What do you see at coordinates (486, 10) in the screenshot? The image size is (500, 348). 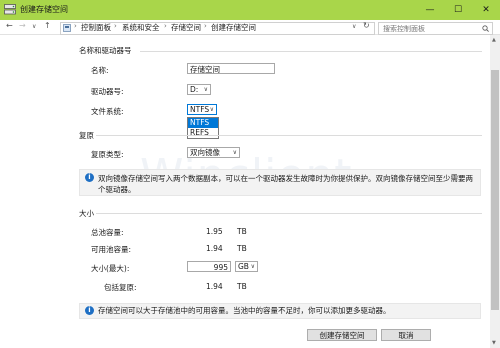 I see `close-button: ✕` at bounding box center [486, 10].